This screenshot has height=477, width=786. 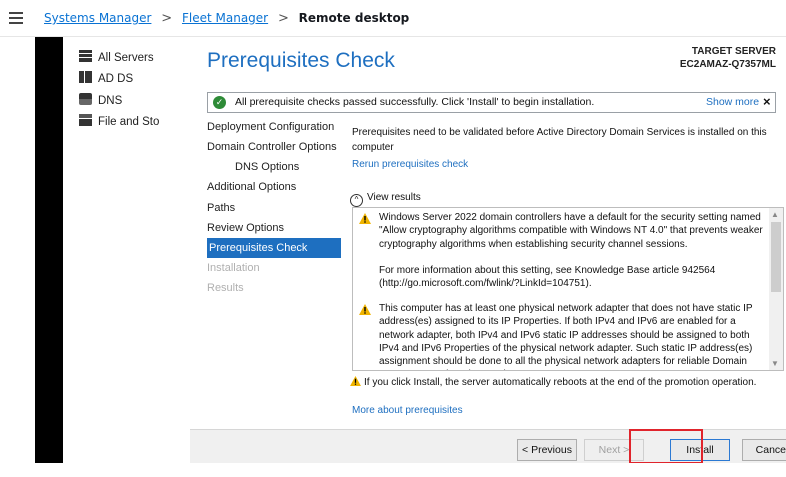 What do you see at coordinates (394, 197) in the screenshot?
I see `view-results-label: View results` at bounding box center [394, 197].